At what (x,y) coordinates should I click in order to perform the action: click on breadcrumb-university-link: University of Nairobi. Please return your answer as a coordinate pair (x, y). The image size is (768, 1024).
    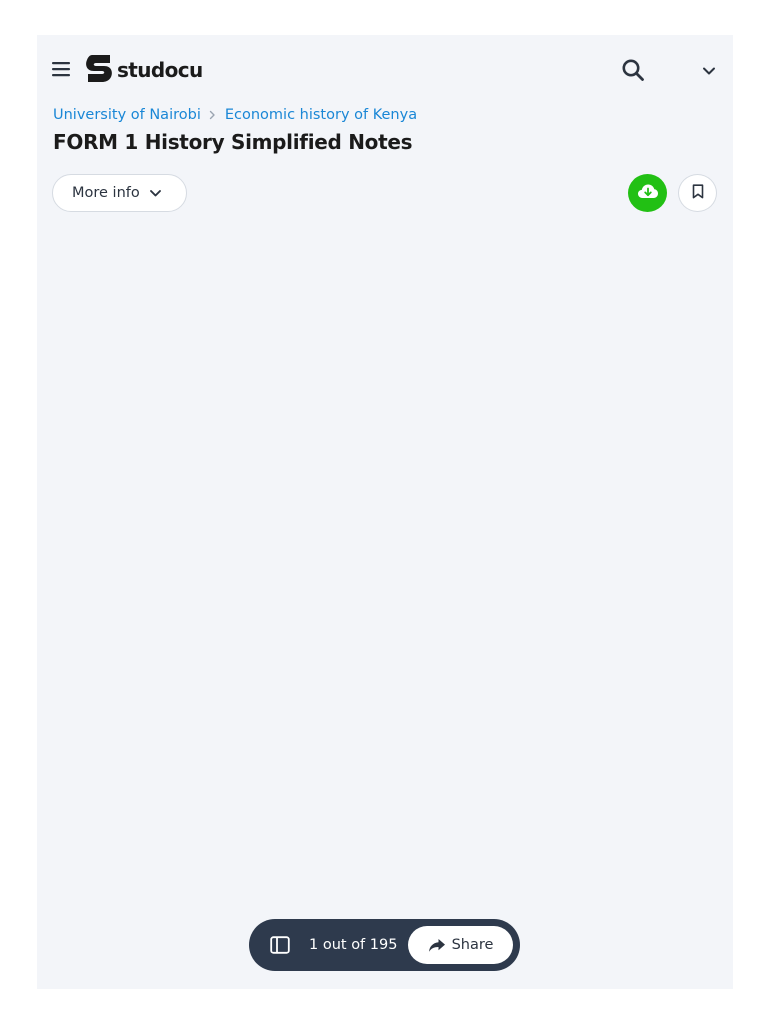
    Looking at the image, I should click on (127, 115).